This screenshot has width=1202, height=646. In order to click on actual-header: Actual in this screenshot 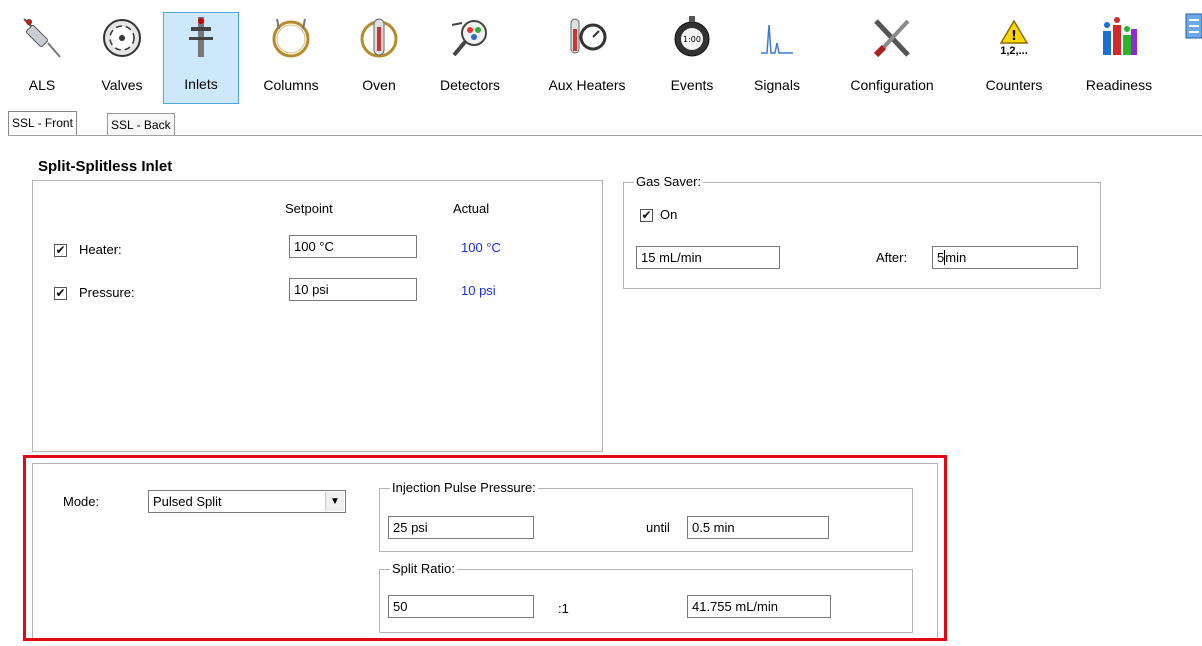, I will do `click(471, 208)`.